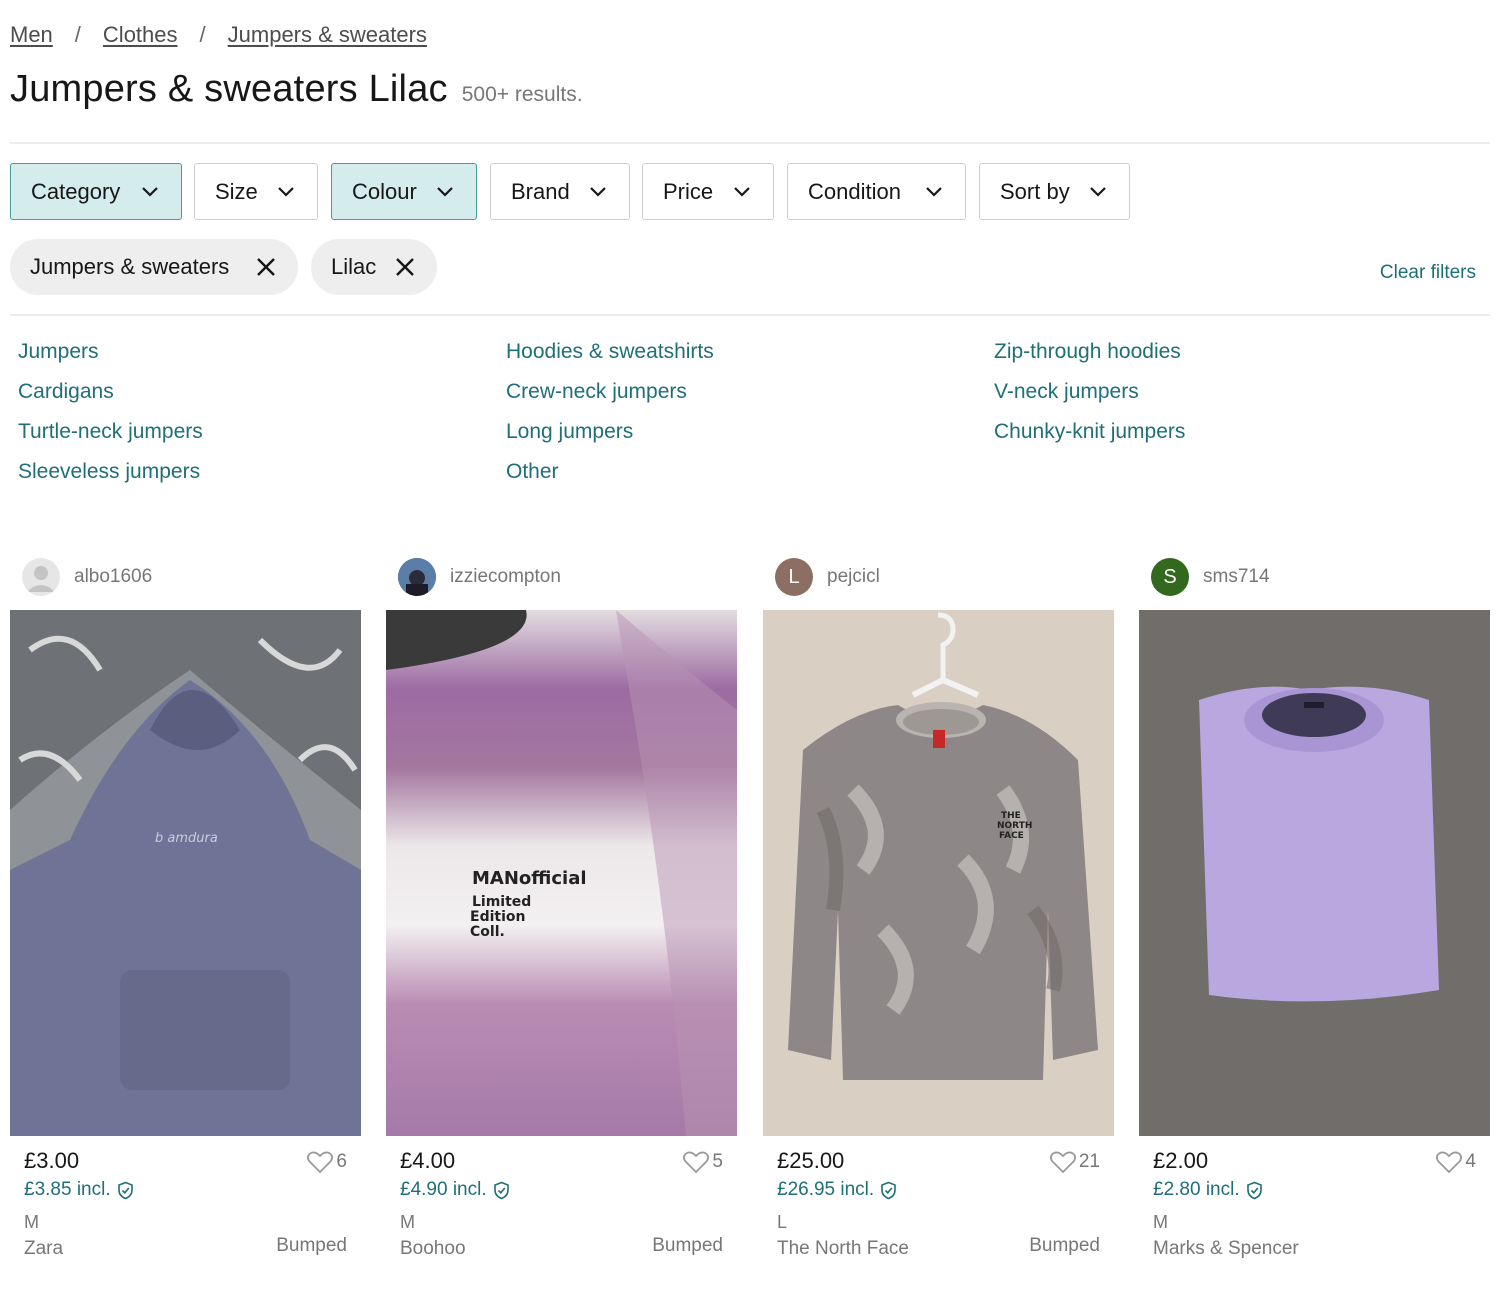  What do you see at coordinates (110, 432) in the screenshot?
I see `subcategory-link: Turtle-neck jumpers` at bounding box center [110, 432].